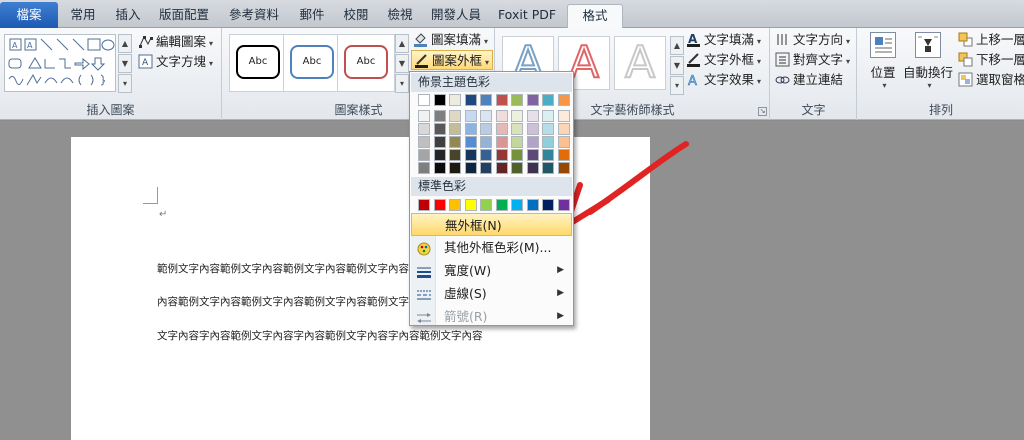  What do you see at coordinates (928, 61) in the screenshot?
I see `wrap-text-button: 自動換行 ▾` at bounding box center [928, 61].